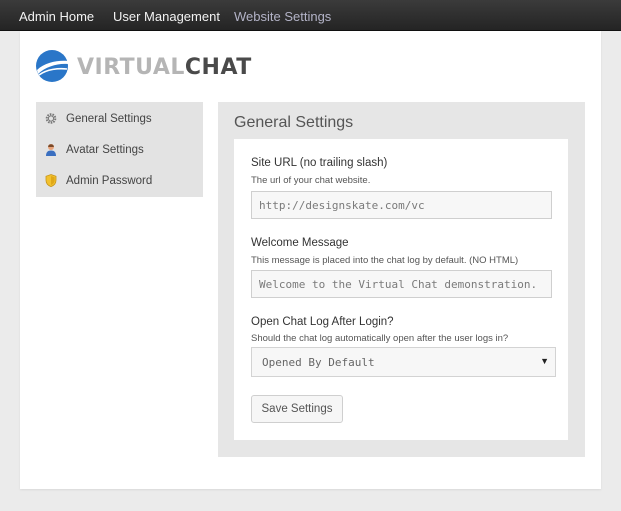  Describe the element at coordinates (51, 150) in the screenshot. I see `user-icon` at that location.